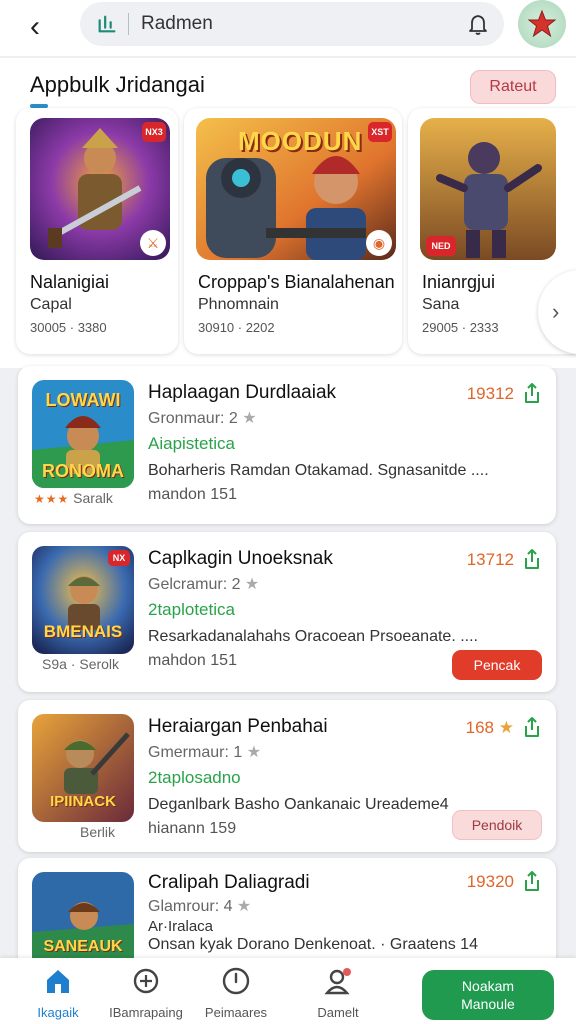 This screenshot has height=1024, width=576. I want to click on back-arrow-icon: ‹, so click(35, 27).